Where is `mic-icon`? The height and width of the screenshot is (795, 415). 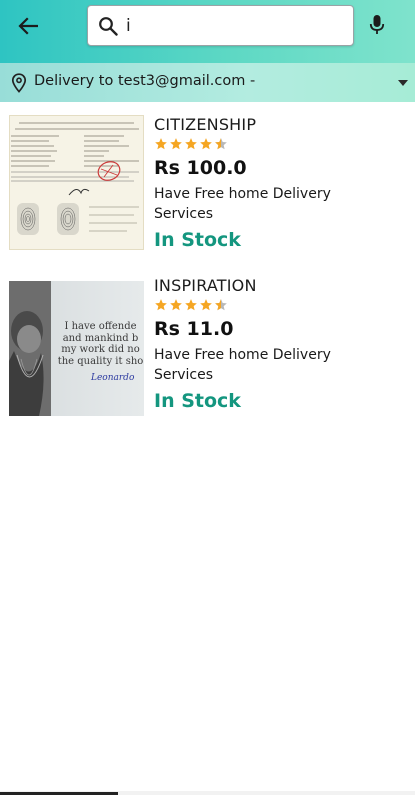 mic-icon is located at coordinates (377, 24).